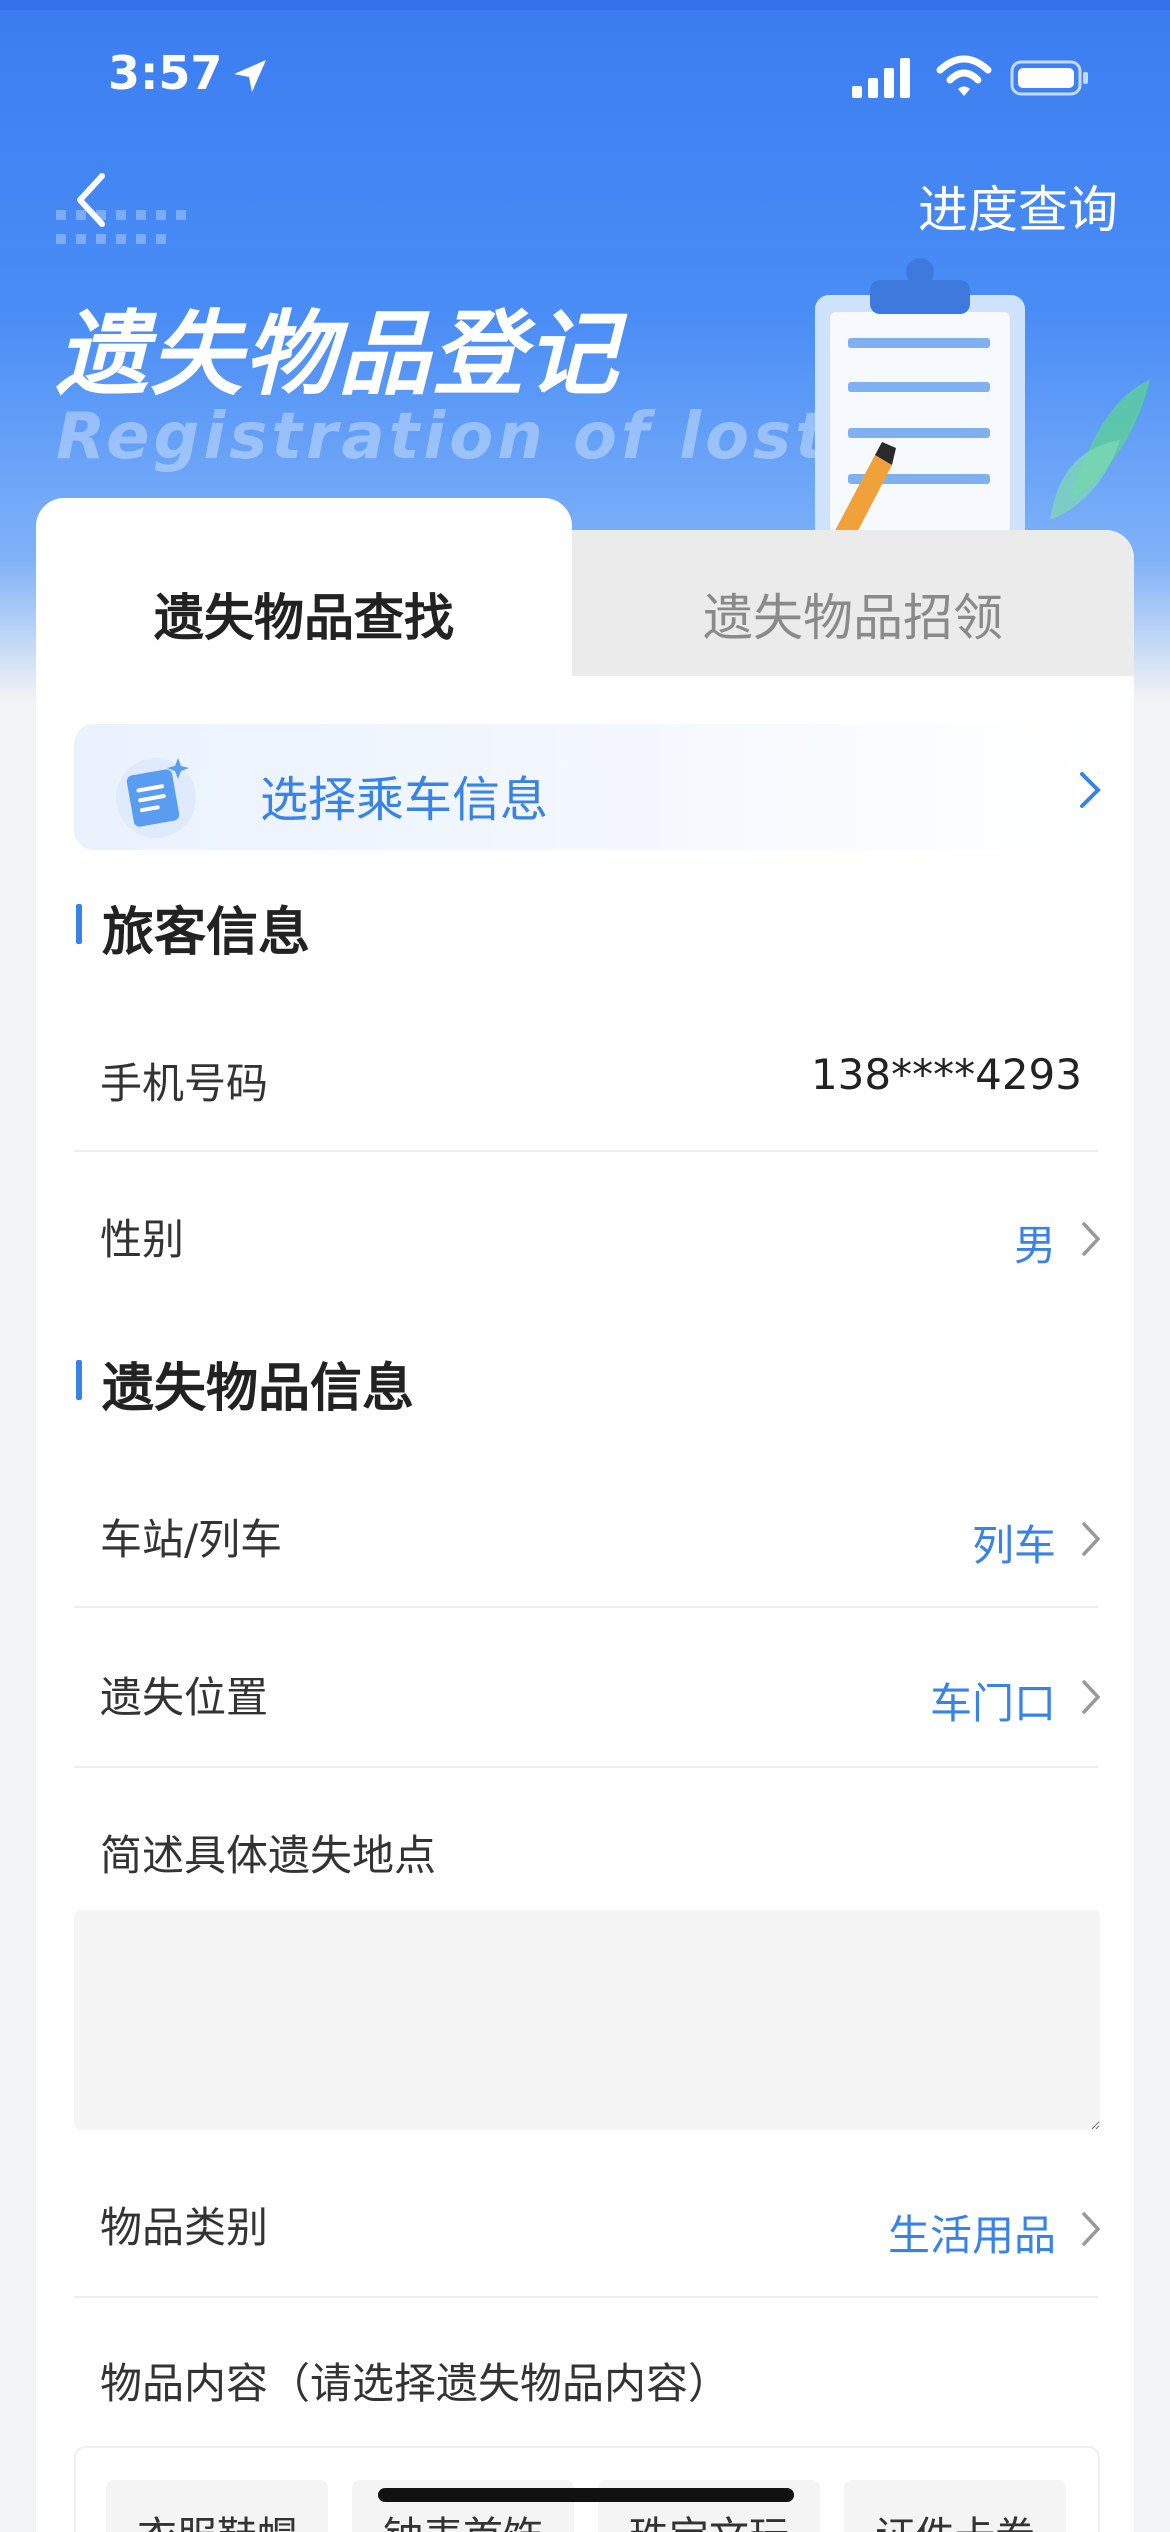 This screenshot has height=2532, width=1170. What do you see at coordinates (404, 800) in the screenshot?
I see `select-ride-info-label: 选择乘车信息` at bounding box center [404, 800].